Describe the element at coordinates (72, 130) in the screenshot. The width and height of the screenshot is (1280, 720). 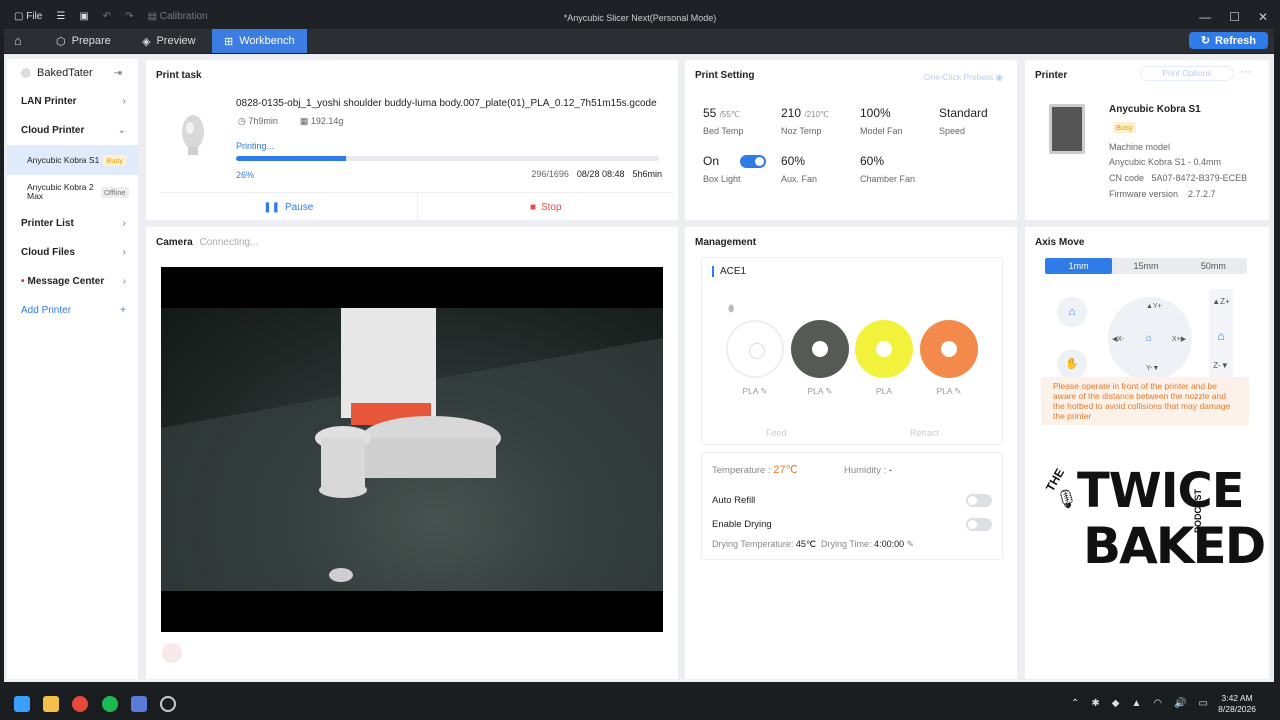
I see `sidebar-item-cloud-printer: Cloud Printer ⌄` at that location.